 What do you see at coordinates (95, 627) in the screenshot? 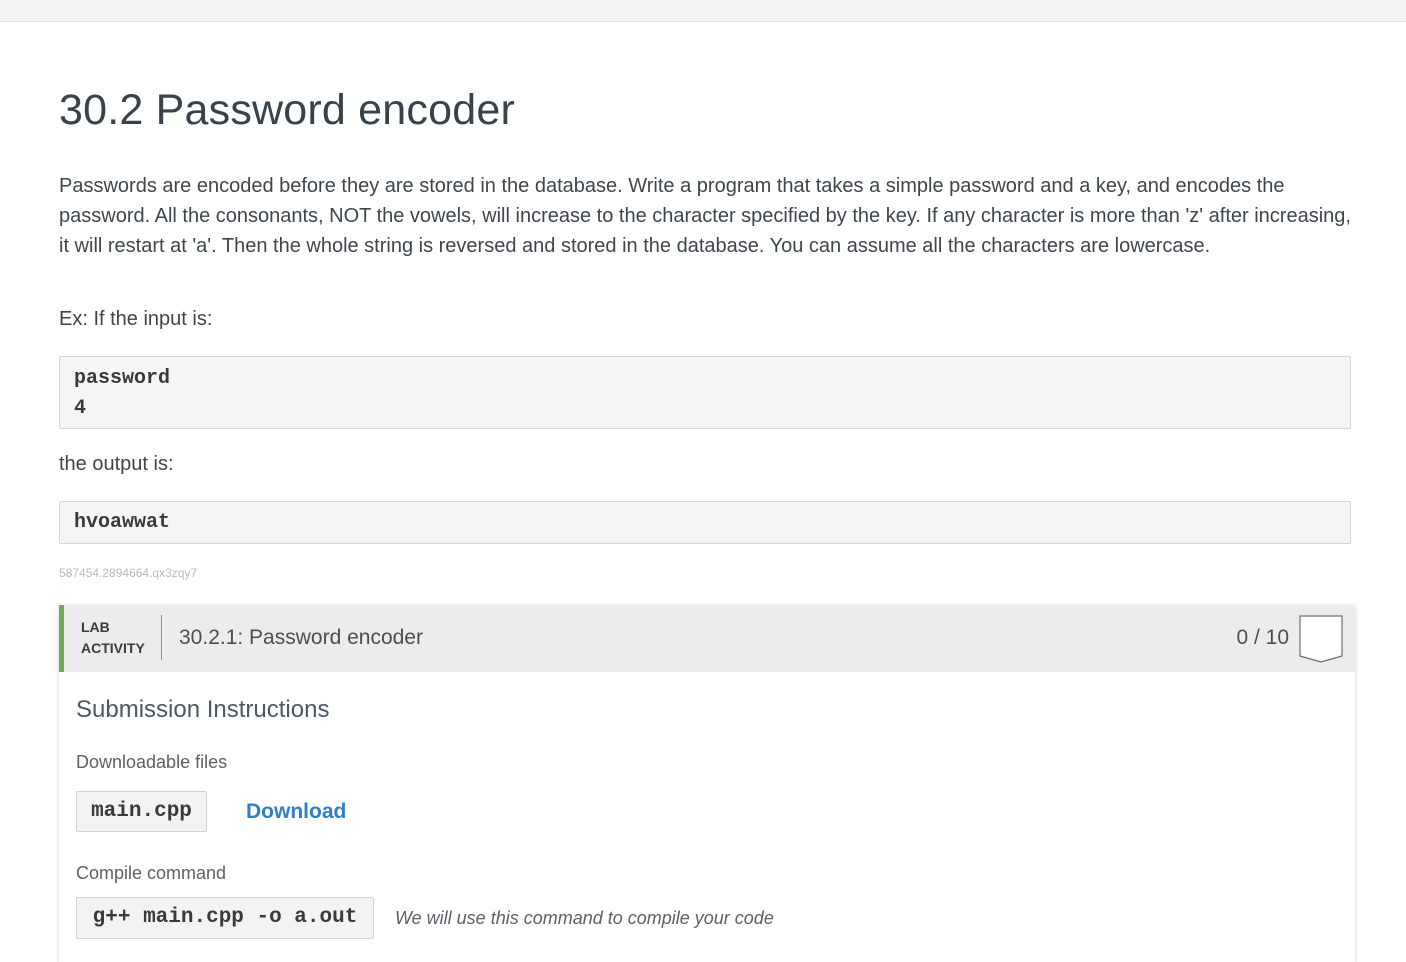
I see `lab-kind-line: LAB` at bounding box center [95, 627].